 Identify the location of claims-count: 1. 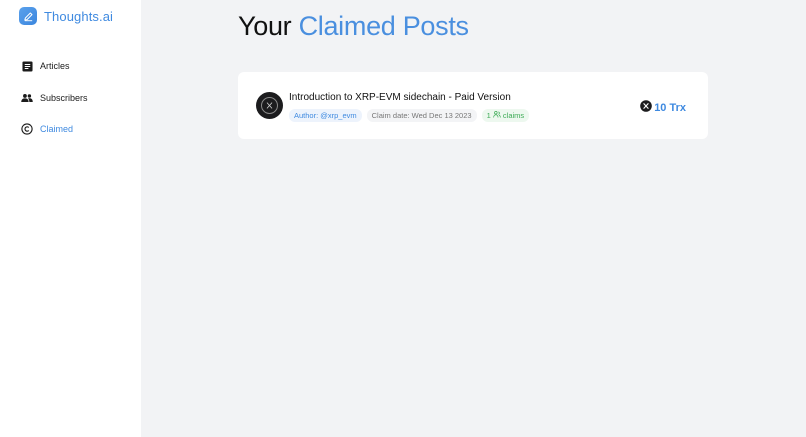
(488, 115).